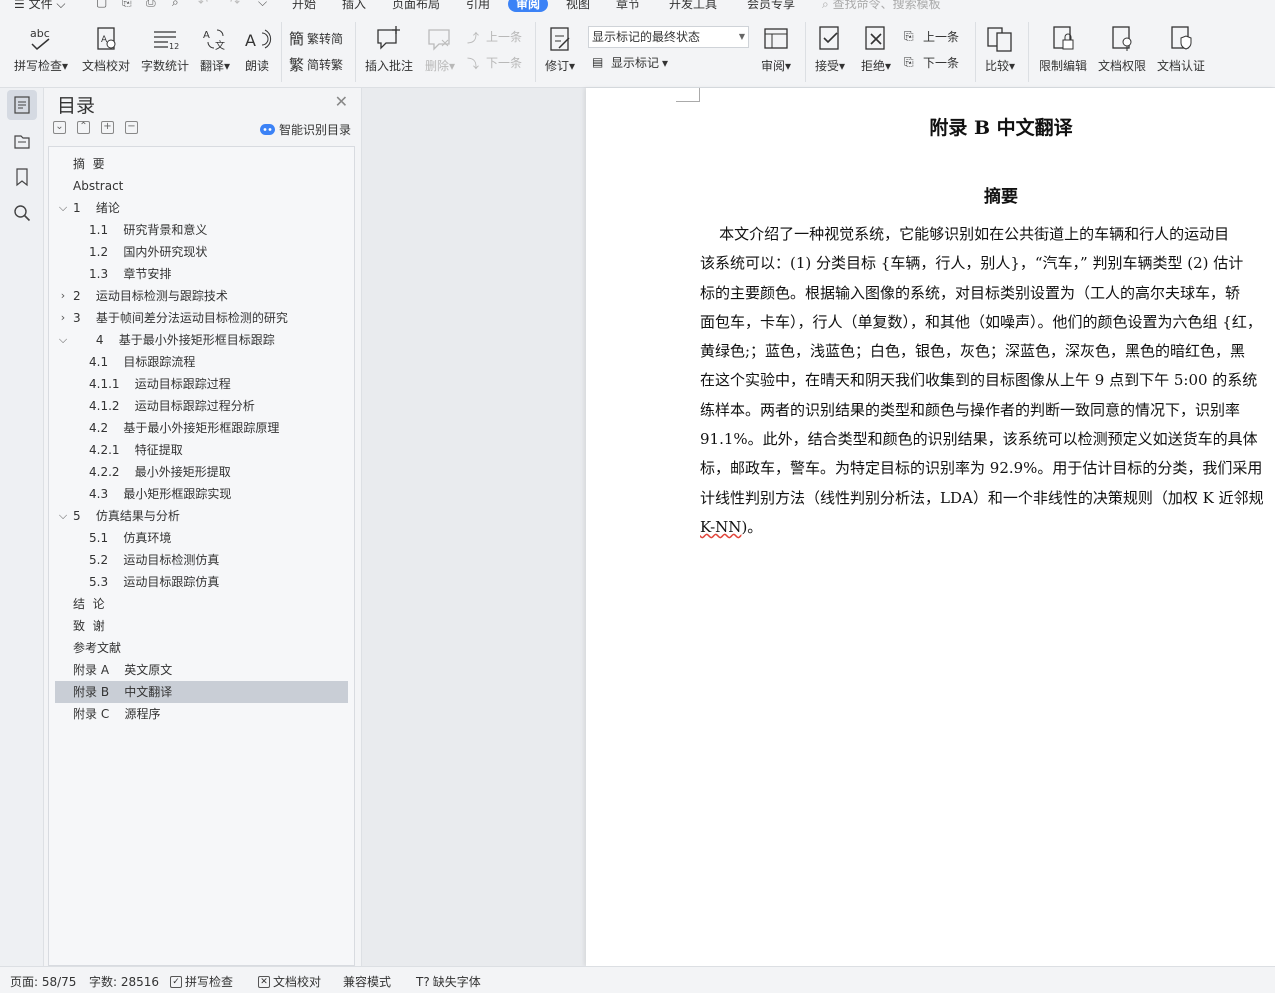 The width and height of the screenshot is (1275, 993). What do you see at coordinates (101, 4) in the screenshot?
I see `save-icon: ▢` at bounding box center [101, 4].